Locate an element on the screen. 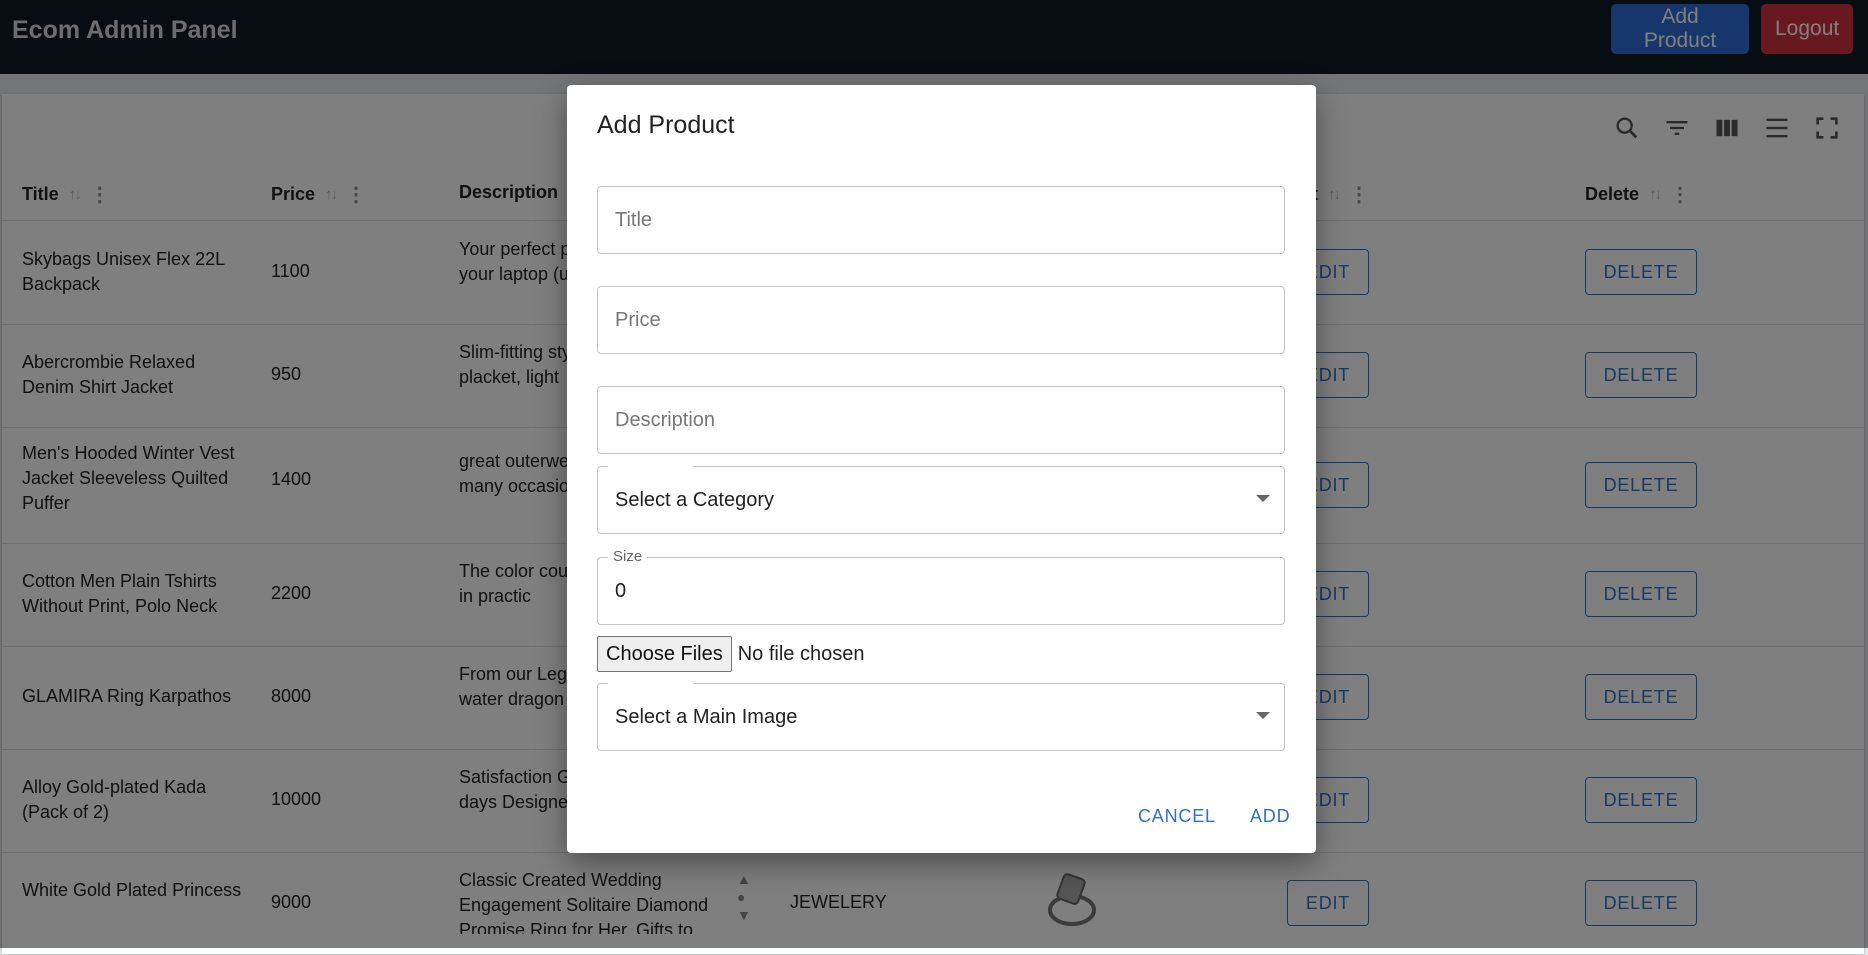  size-field: Size 0 is located at coordinates (941, 586).